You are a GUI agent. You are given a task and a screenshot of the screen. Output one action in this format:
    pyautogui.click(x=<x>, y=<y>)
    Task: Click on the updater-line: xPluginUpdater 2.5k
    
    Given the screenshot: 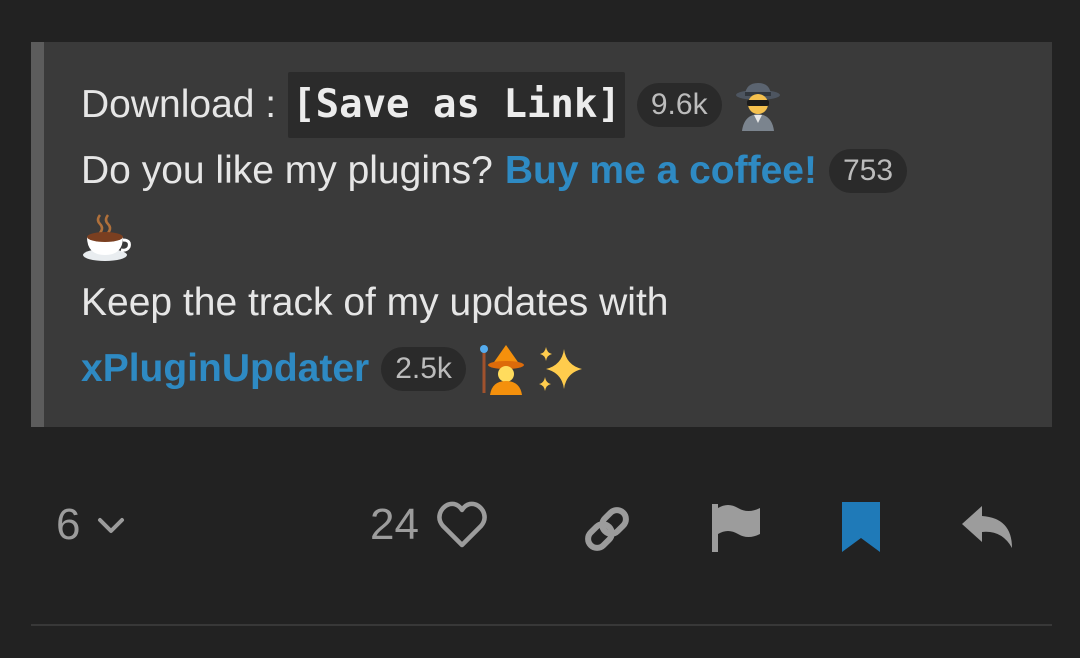 What is the action you would take?
    pyautogui.click(x=566, y=369)
    